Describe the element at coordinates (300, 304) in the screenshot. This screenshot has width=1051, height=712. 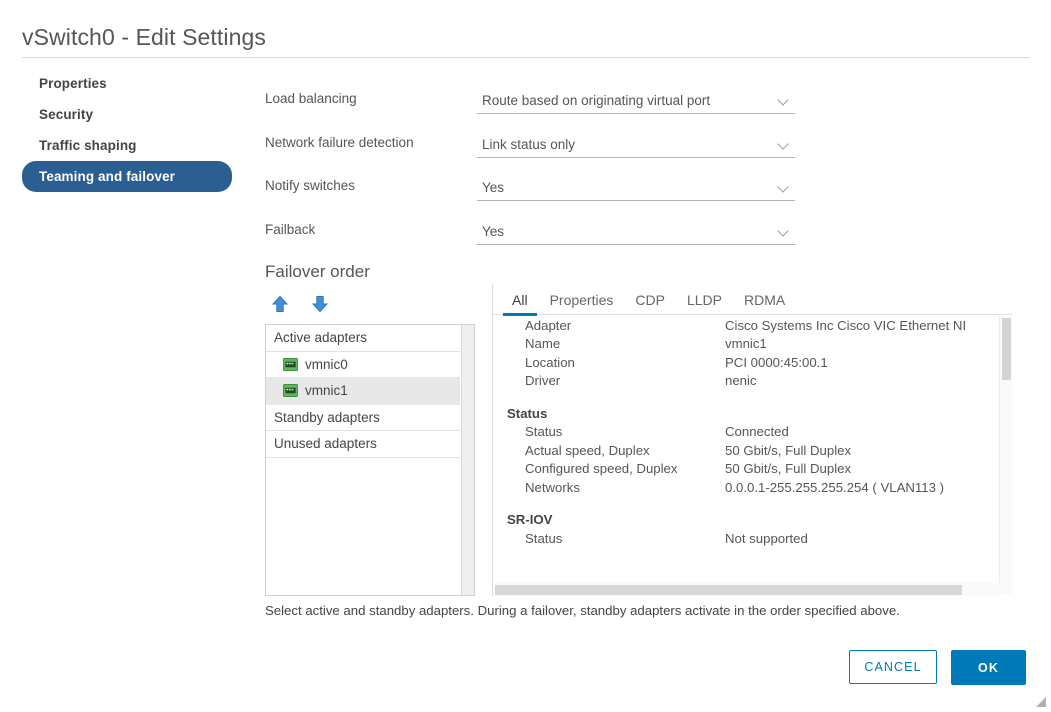
I see `failover-order-controls` at that location.